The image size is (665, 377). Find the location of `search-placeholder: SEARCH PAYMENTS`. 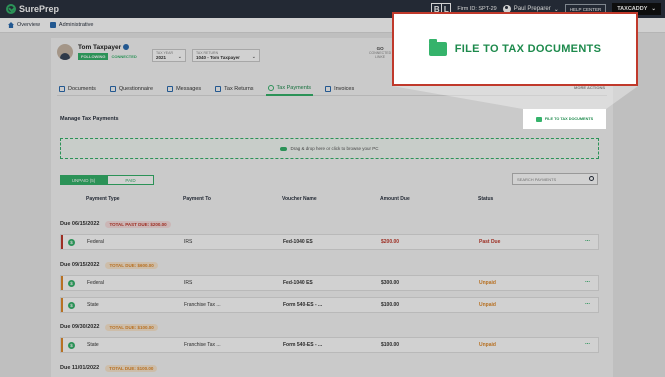

search-placeholder: SEARCH PAYMENTS is located at coordinates (537, 179).